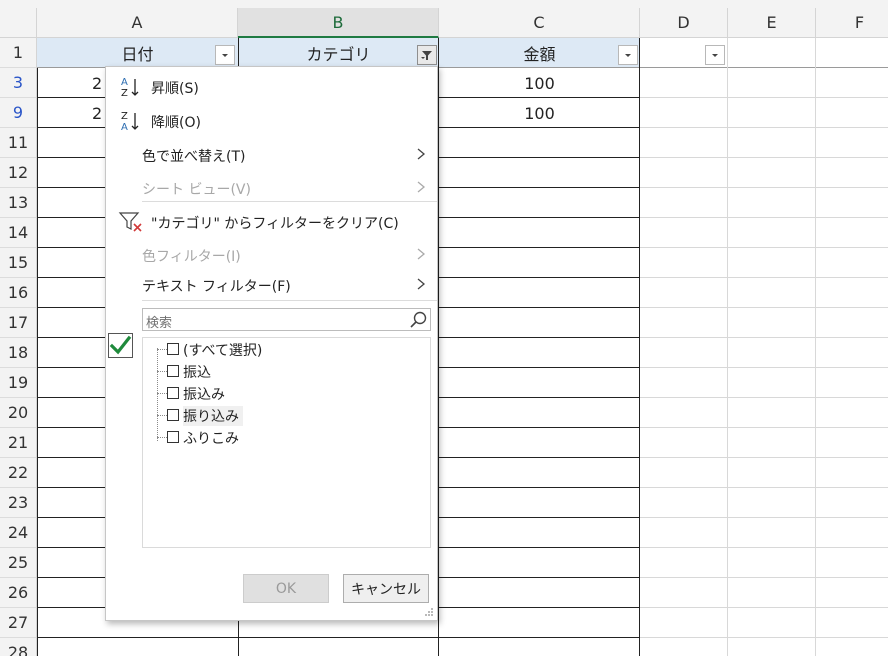  Describe the element at coordinates (18, 233) in the screenshot. I see `row-header-14: 14` at that location.